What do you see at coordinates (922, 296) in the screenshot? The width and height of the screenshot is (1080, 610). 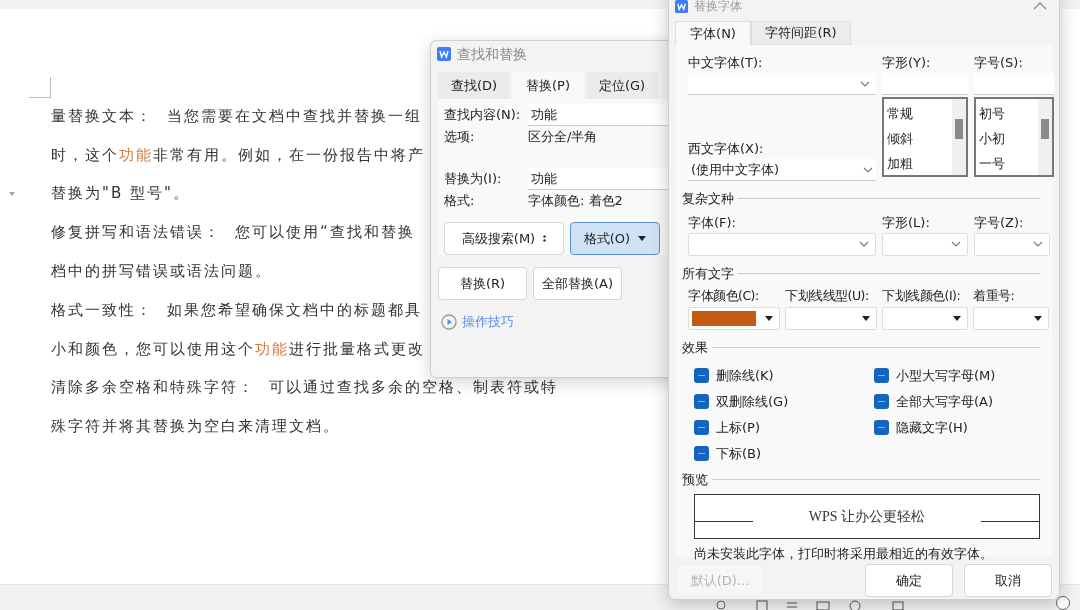 I see `field-label: 下划线颜色(I):` at bounding box center [922, 296].